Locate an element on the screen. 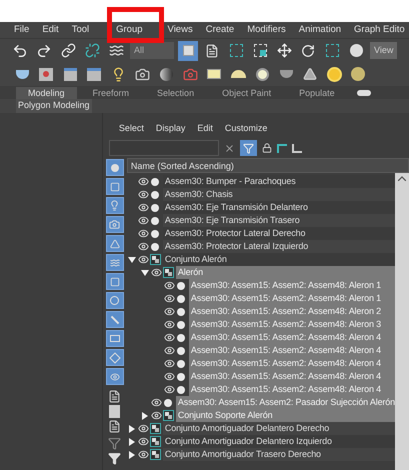  menu-item: Graph Edito is located at coordinates (379, 30).